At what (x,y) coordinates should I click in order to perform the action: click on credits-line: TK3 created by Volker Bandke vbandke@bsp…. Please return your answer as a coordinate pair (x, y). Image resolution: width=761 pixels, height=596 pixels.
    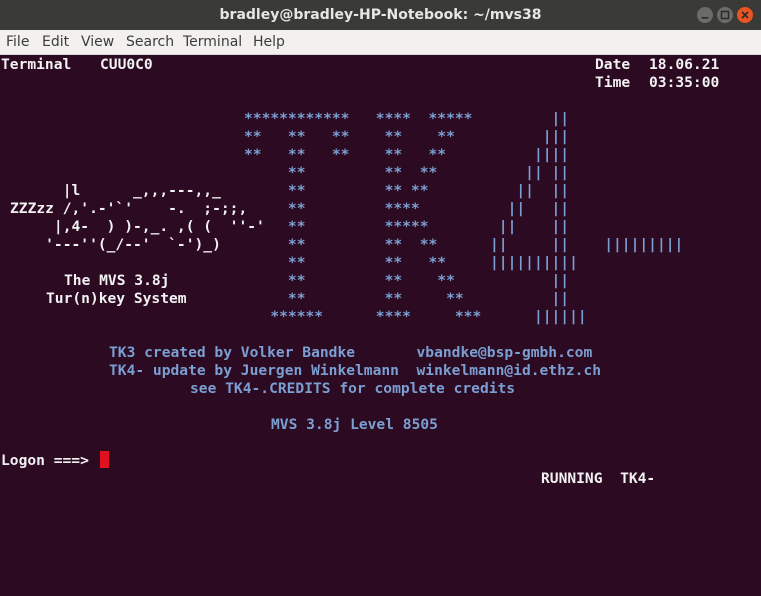
    Looking at the image, I should click on (351, 352).